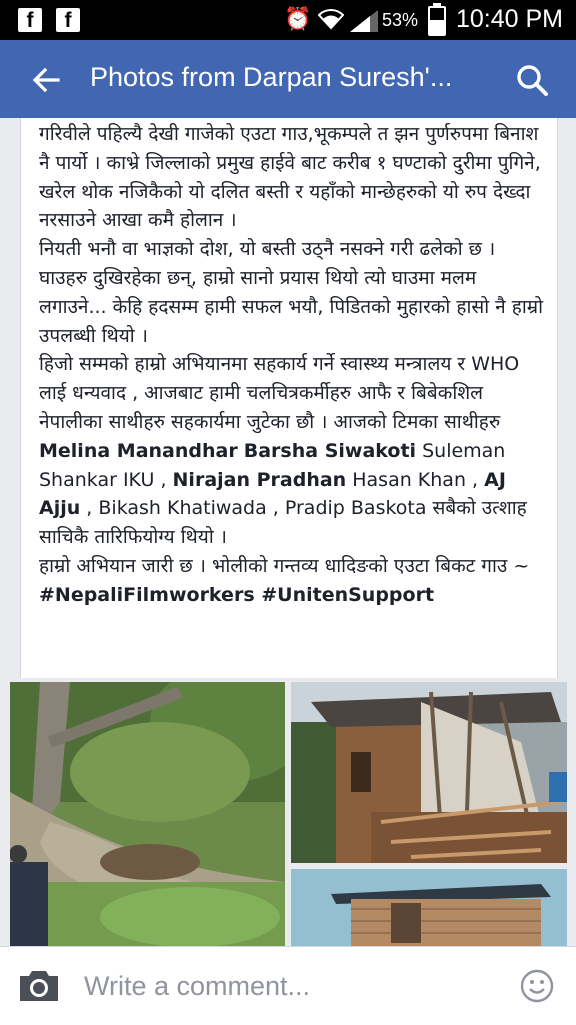 The height and width of the screenshot is (1025, 576). Describe the element at coordinates (46, 80) in the screenshot. I see `arrow-left-icon` at that location.